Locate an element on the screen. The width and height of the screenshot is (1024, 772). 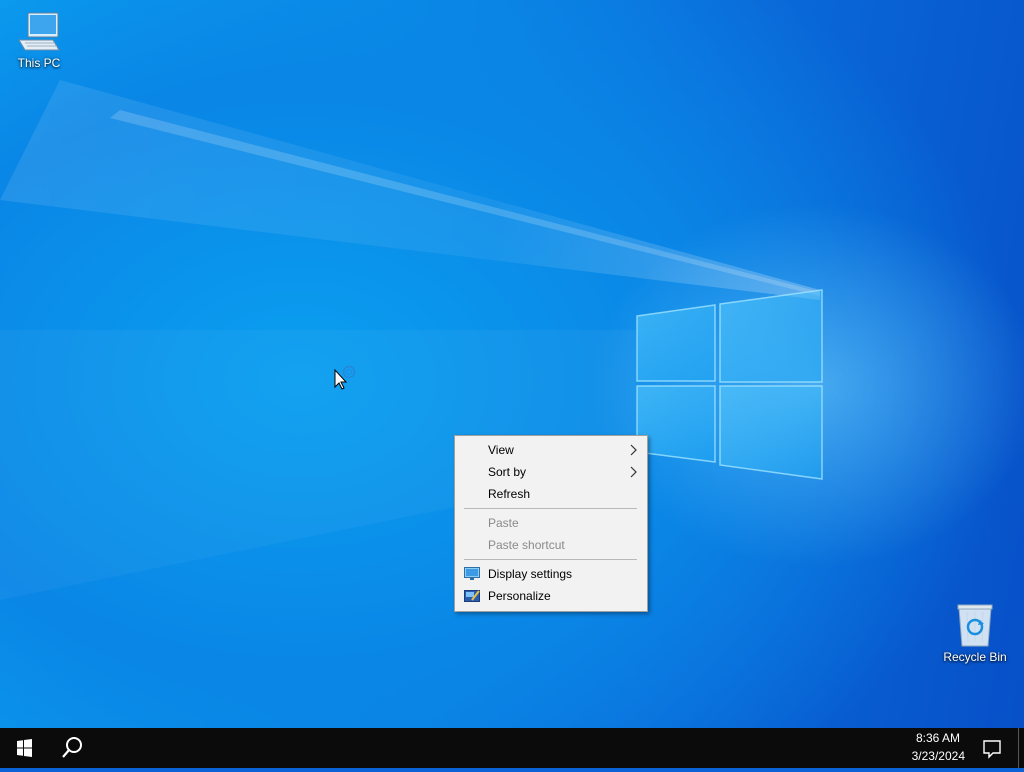
search-button is located at coordinates (72, 748).